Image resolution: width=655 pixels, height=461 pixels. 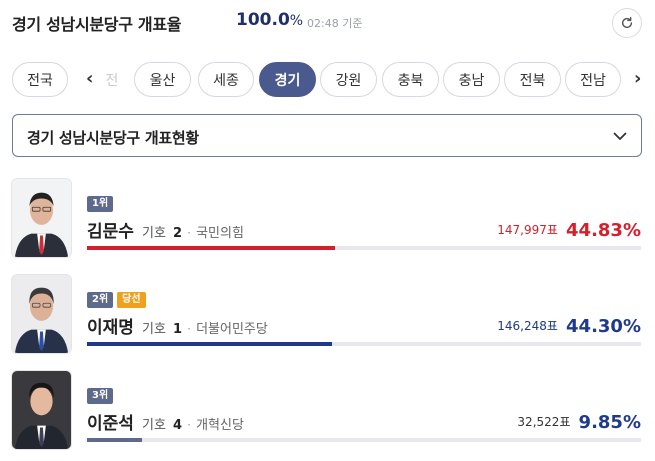 What do you see at coordinates (620, 136) in the screenshot?
I see `chevron-down-icon` at bounding box center [620, 136].